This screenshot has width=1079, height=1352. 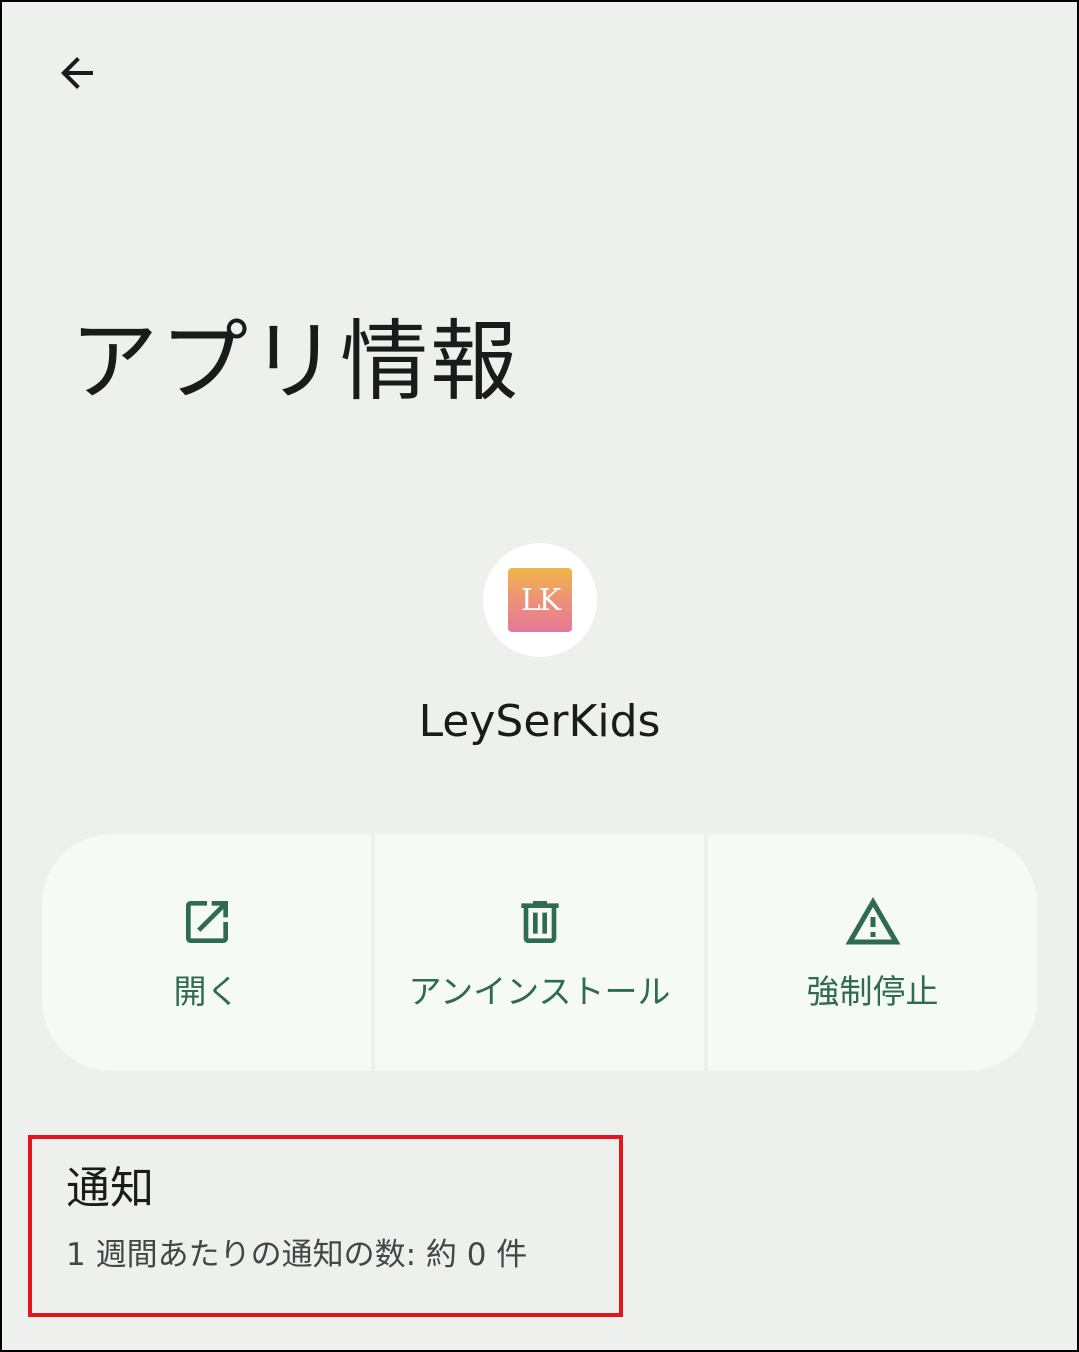 I want to click on uninstall-button: アンインストール, so click(x=539, y=952).